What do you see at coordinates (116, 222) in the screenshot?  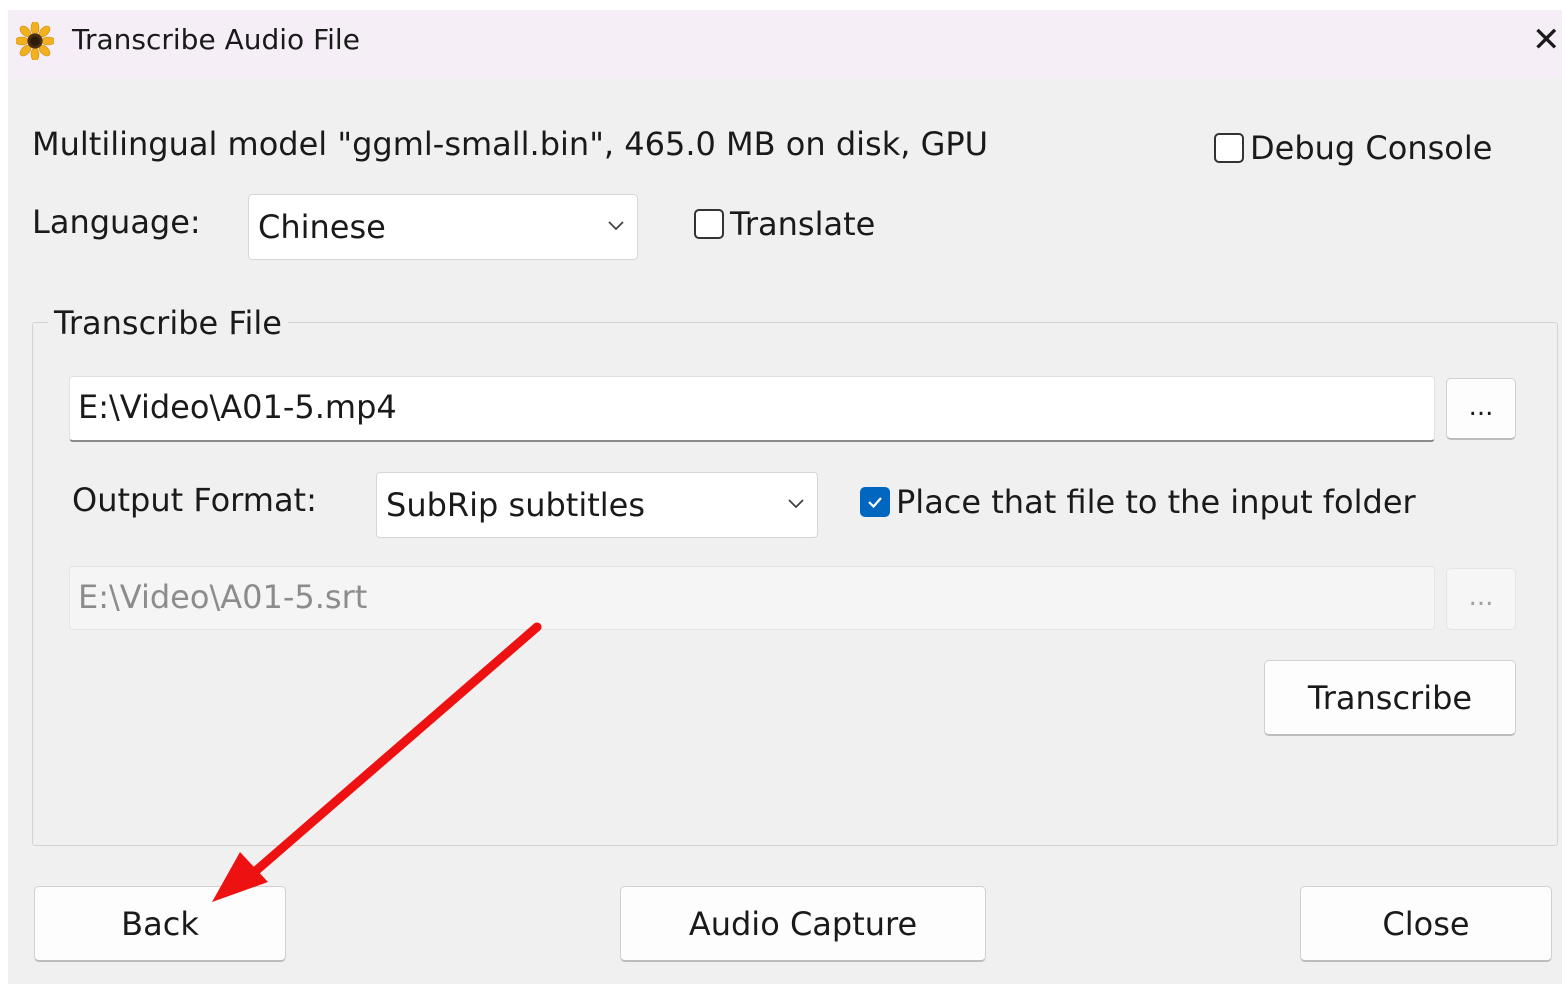 I see `language-label: Language:` at bounding box center [116, 222].